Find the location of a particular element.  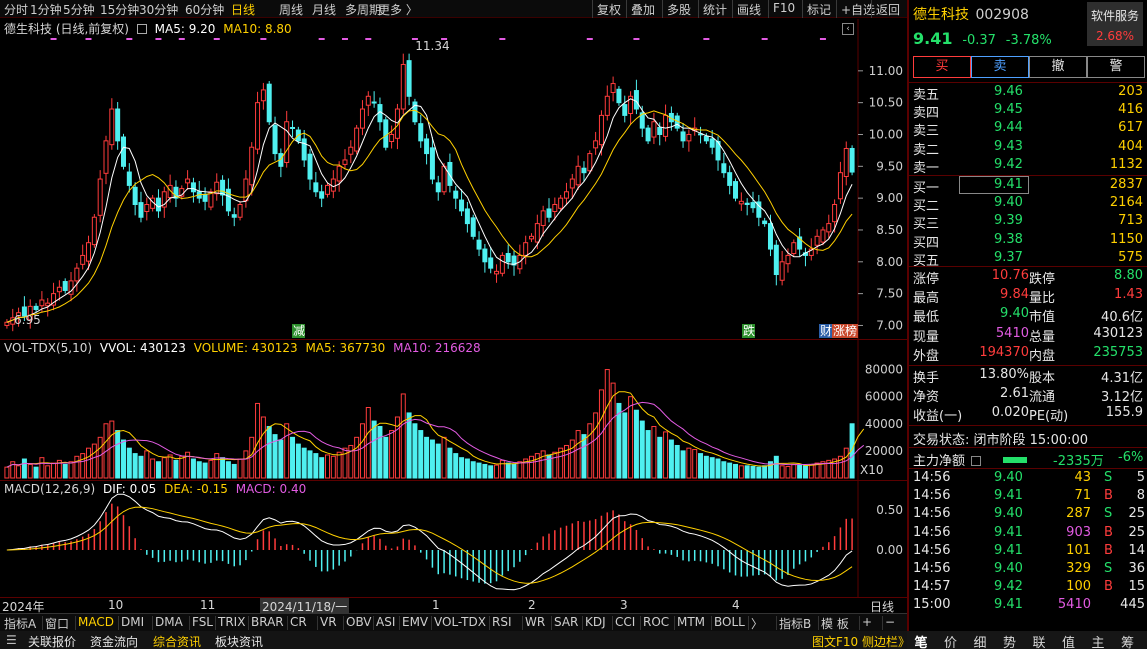

tool-button-6: 标记 is located at coordinates (819, 9).